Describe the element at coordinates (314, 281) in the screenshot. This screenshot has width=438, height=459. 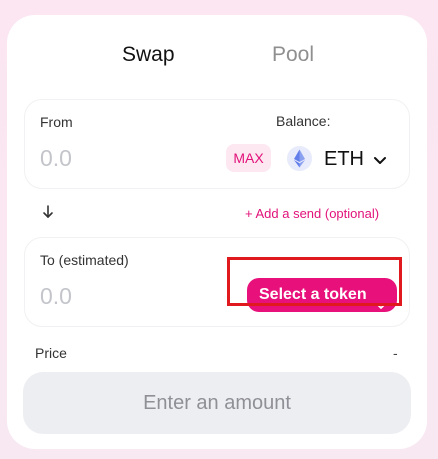
I see `highlight-box` at that location.